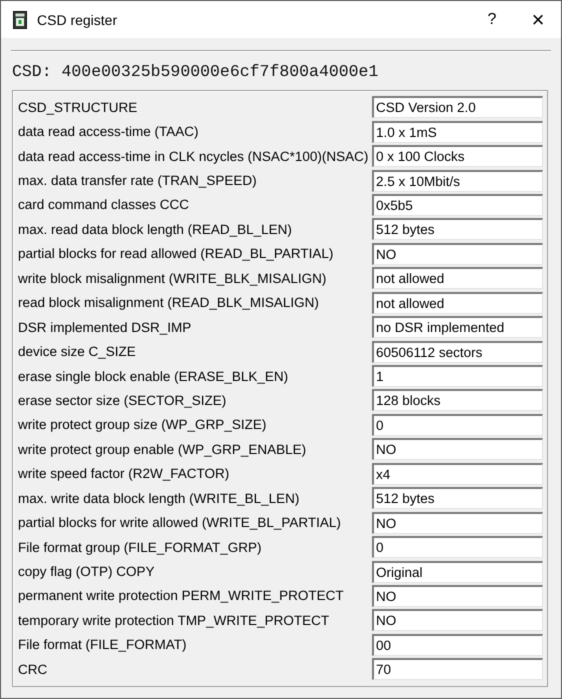 The height and width of the screenshot is (699, 562). What do you see at coordinates (457, 571) in the screenshot?
I see `value-field: Original` at bounding box center [457, 571].